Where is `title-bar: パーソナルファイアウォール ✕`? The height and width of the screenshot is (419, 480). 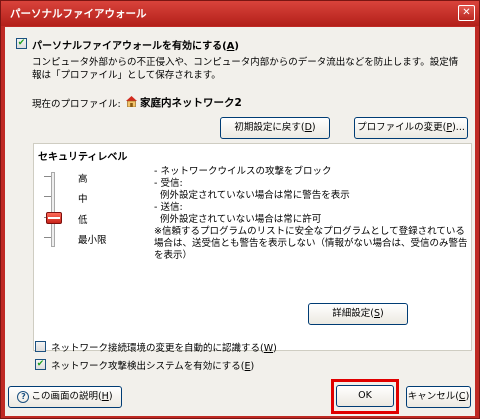 title-bar: パーソナルファイアウォール ✕ is located at coordinates (240, 13).